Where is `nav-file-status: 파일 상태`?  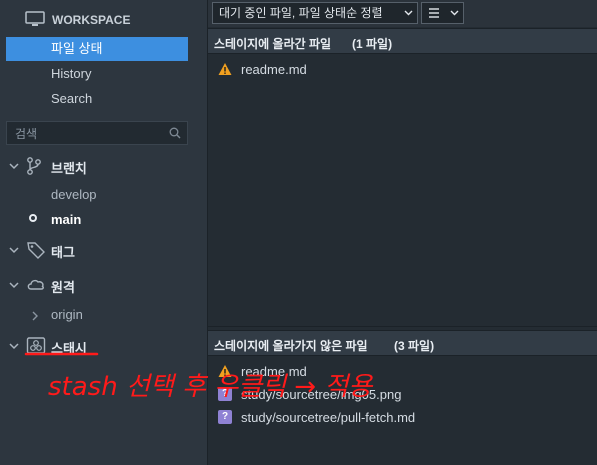
nav-file-status: 파일 상태 is located at coordinates (97, 49).